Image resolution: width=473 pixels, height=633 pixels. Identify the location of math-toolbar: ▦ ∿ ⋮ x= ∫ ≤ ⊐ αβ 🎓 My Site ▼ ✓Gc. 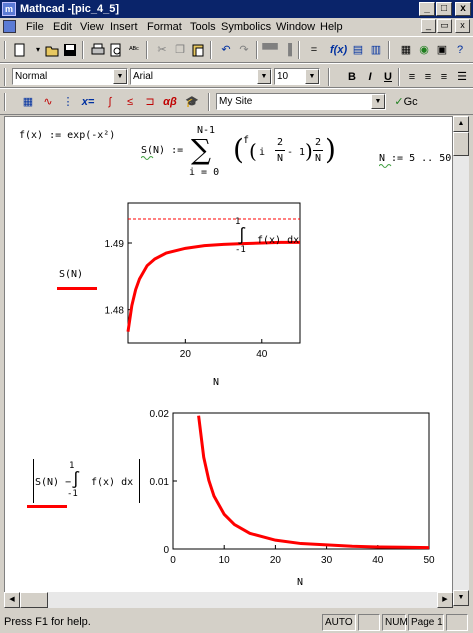
(236, 101).